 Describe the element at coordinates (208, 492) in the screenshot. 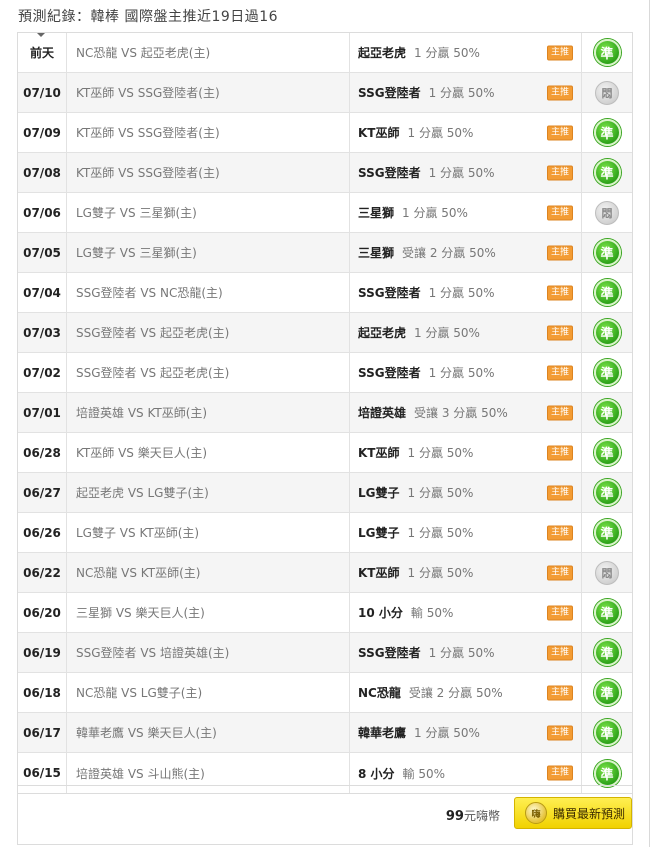

I see `row-match: 起亞老虎 VS LG雙子(主)` at that location.